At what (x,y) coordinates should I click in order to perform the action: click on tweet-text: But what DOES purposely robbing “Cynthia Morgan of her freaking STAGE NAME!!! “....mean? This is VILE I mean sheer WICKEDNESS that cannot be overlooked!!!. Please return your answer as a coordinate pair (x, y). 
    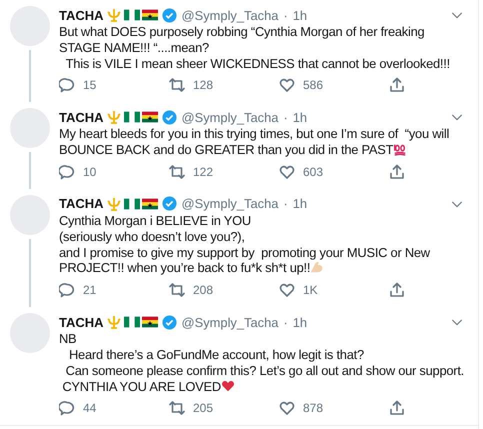
    Looking at the image, I should click on (255, 48).